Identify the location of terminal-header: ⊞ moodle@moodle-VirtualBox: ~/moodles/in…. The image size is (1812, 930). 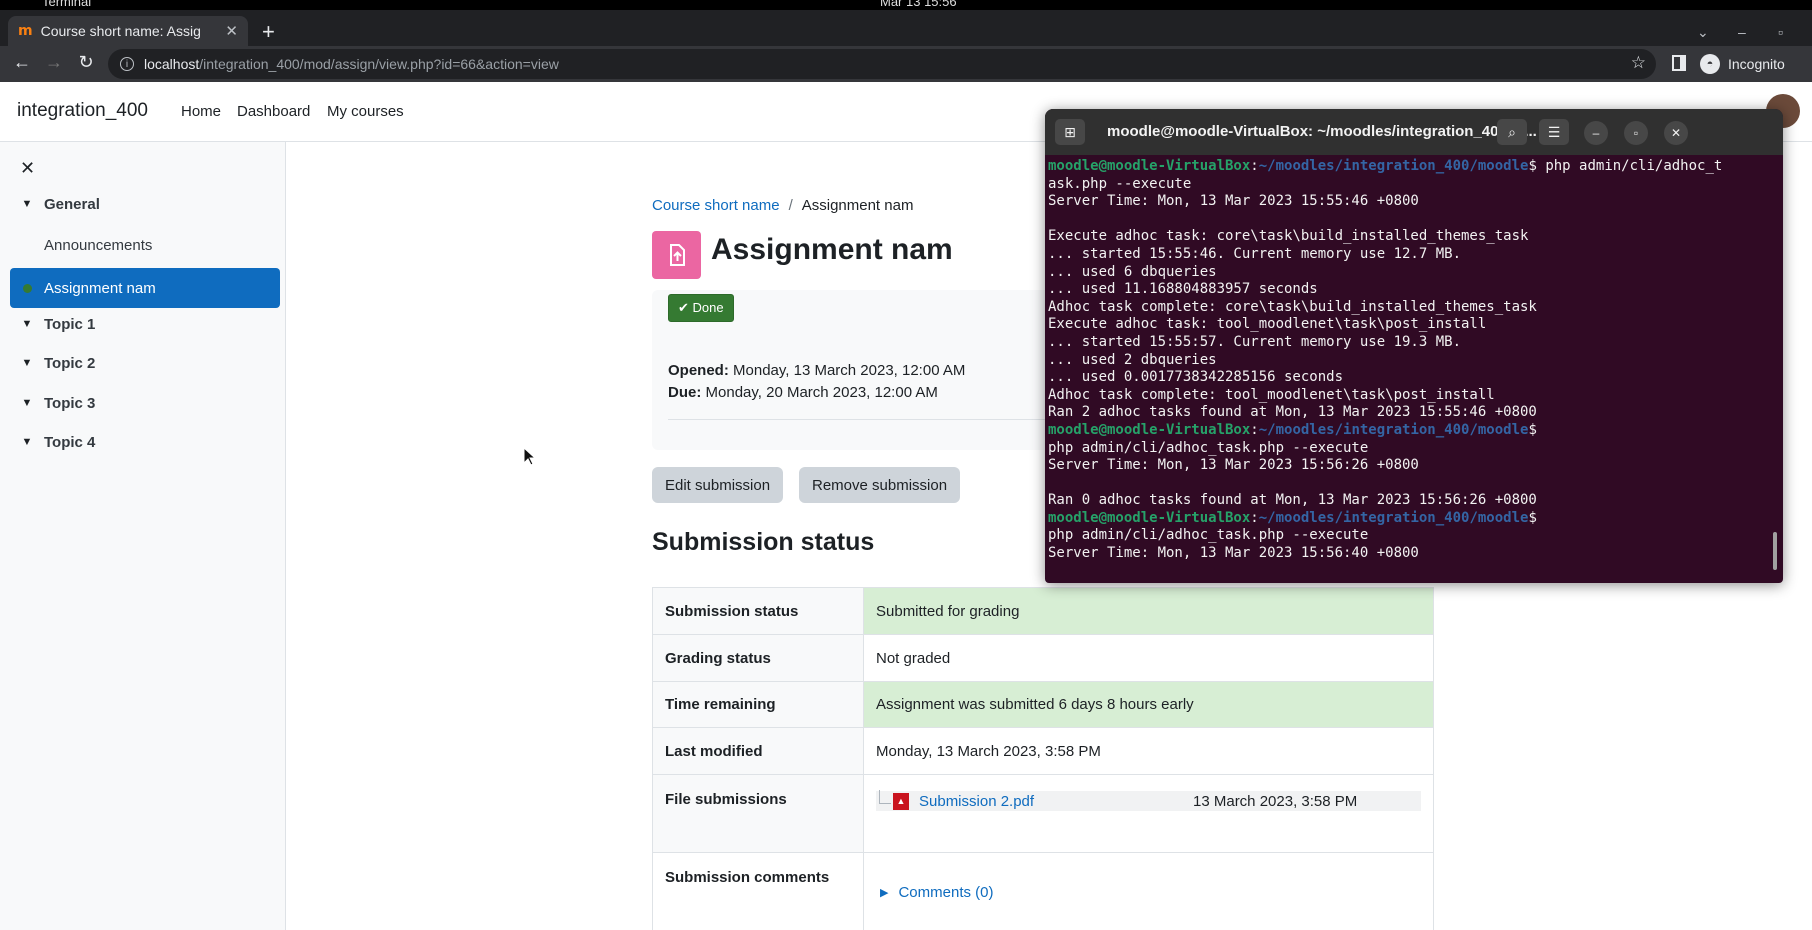
(1414, 132).